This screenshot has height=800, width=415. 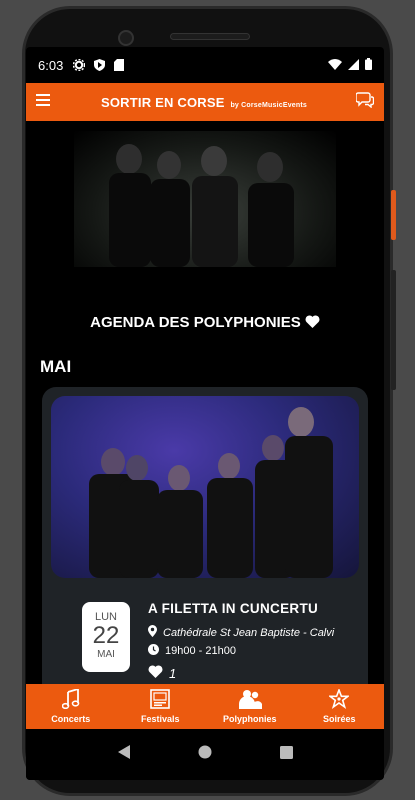 I want to click on group-icon, so click(x=250, y=700).